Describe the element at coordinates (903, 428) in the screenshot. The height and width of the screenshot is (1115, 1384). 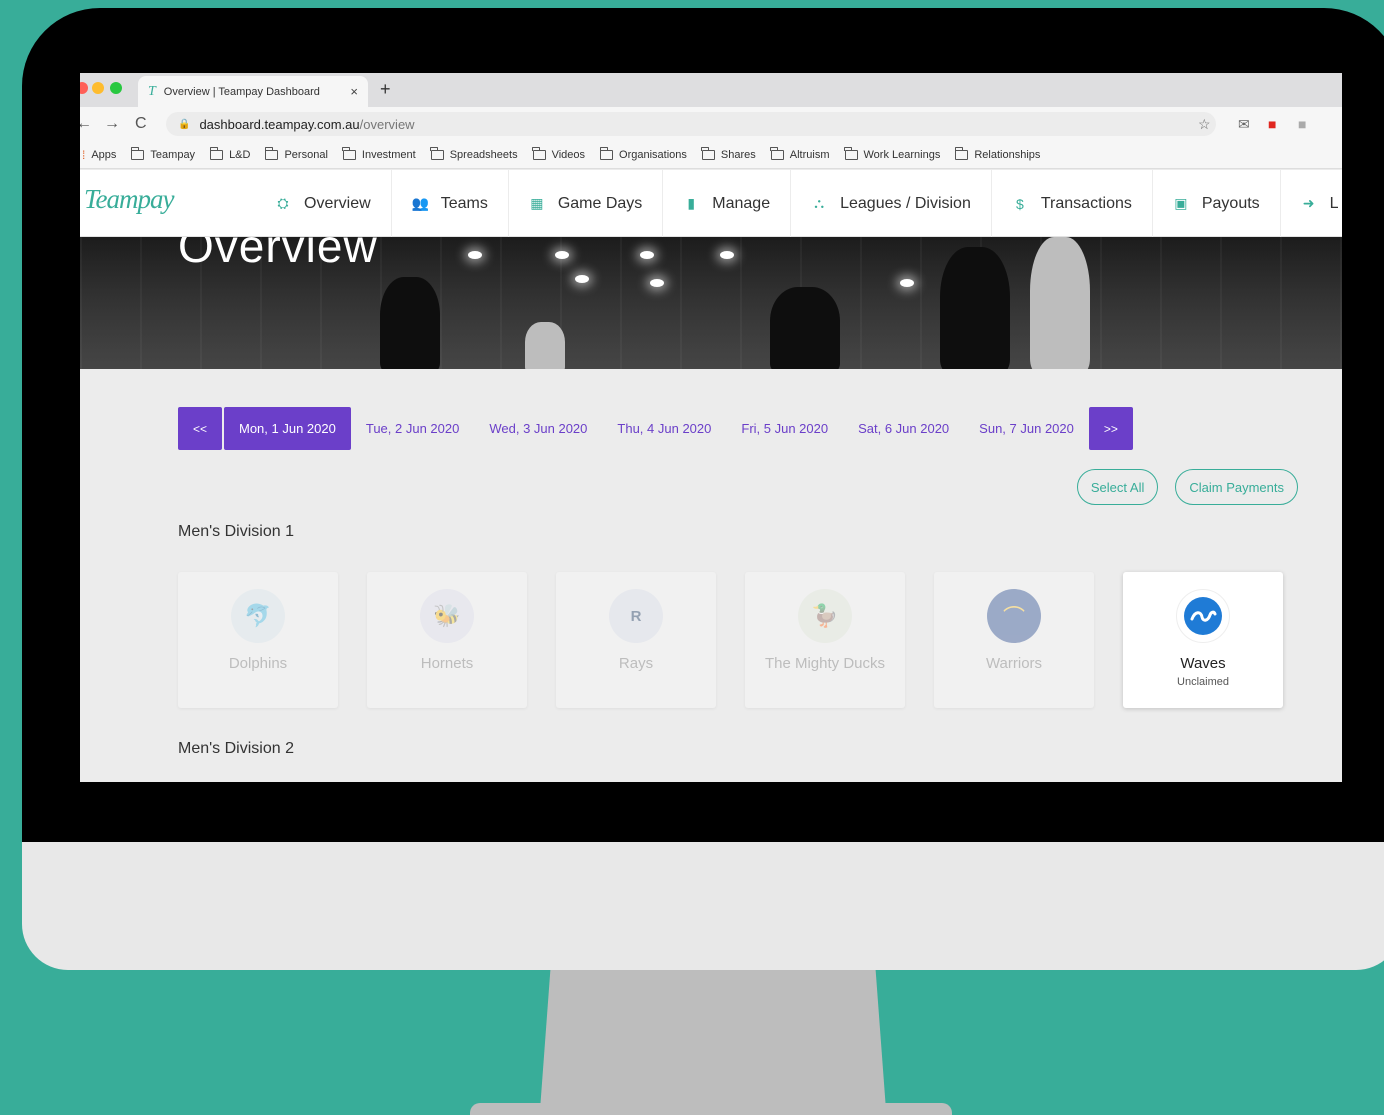
I see `date-tab: Sat, 6 Jun 2020` at that location.